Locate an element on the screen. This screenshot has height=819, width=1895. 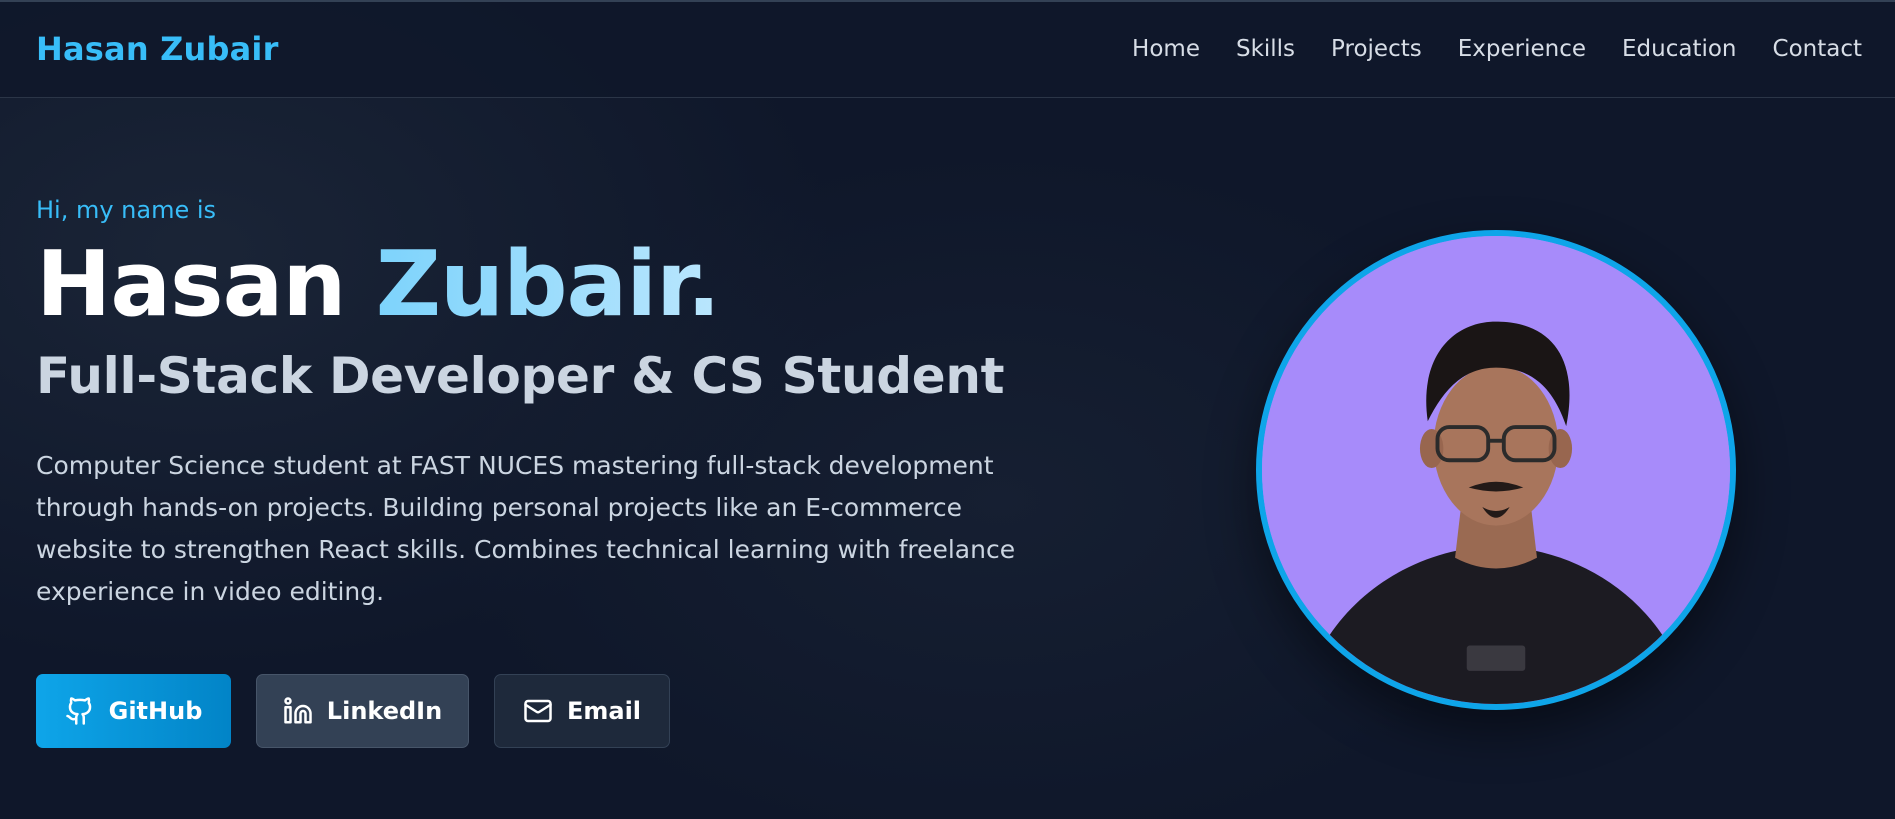
linkedin-button: LinkedIn is located at coordinates (362, 711).